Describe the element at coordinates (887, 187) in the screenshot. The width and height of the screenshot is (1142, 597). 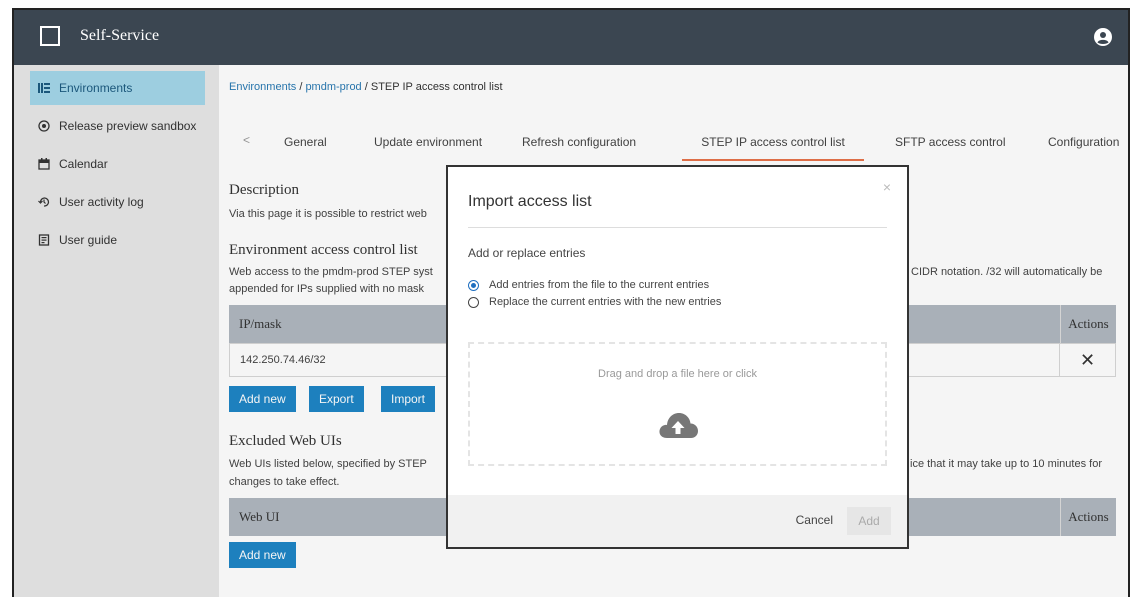
I see `close-icon: ×` at that location.